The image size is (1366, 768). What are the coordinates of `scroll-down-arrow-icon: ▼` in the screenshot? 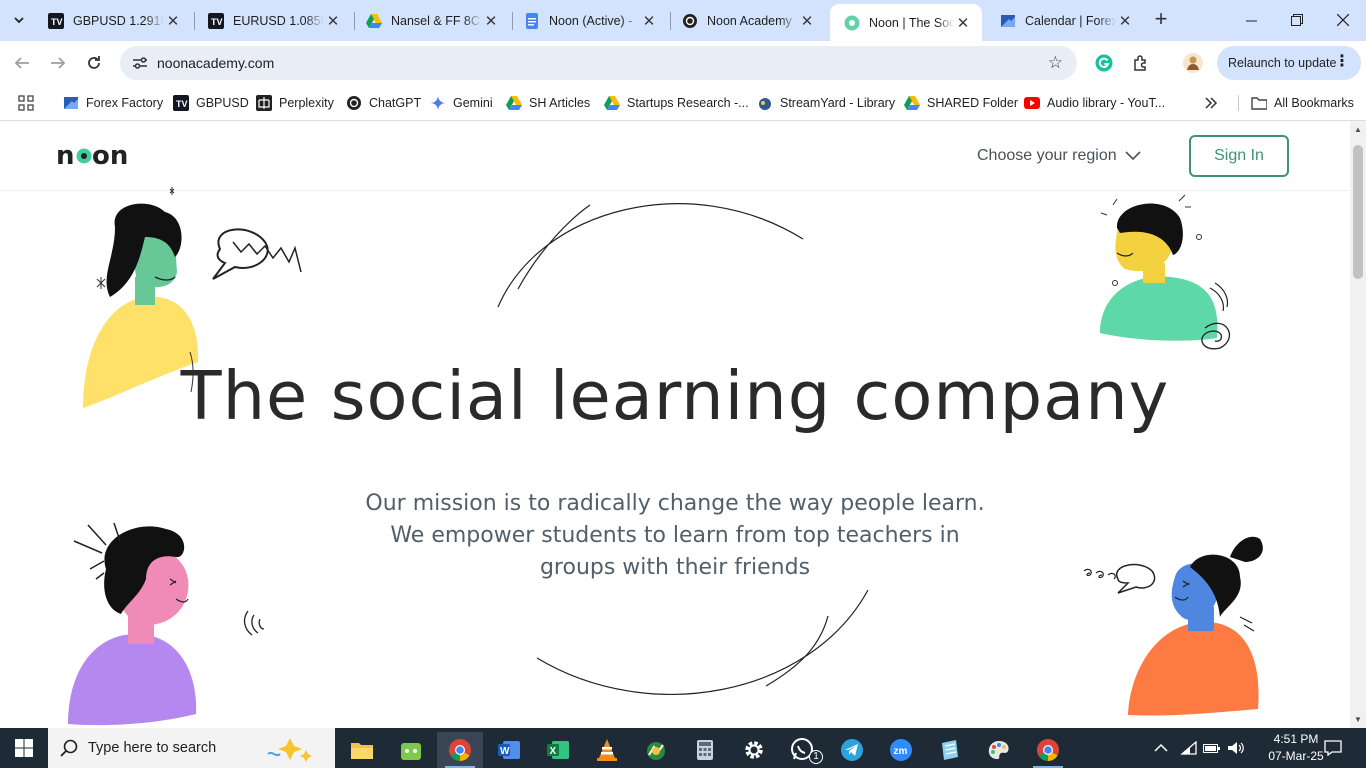 It's located at (1358, 719).